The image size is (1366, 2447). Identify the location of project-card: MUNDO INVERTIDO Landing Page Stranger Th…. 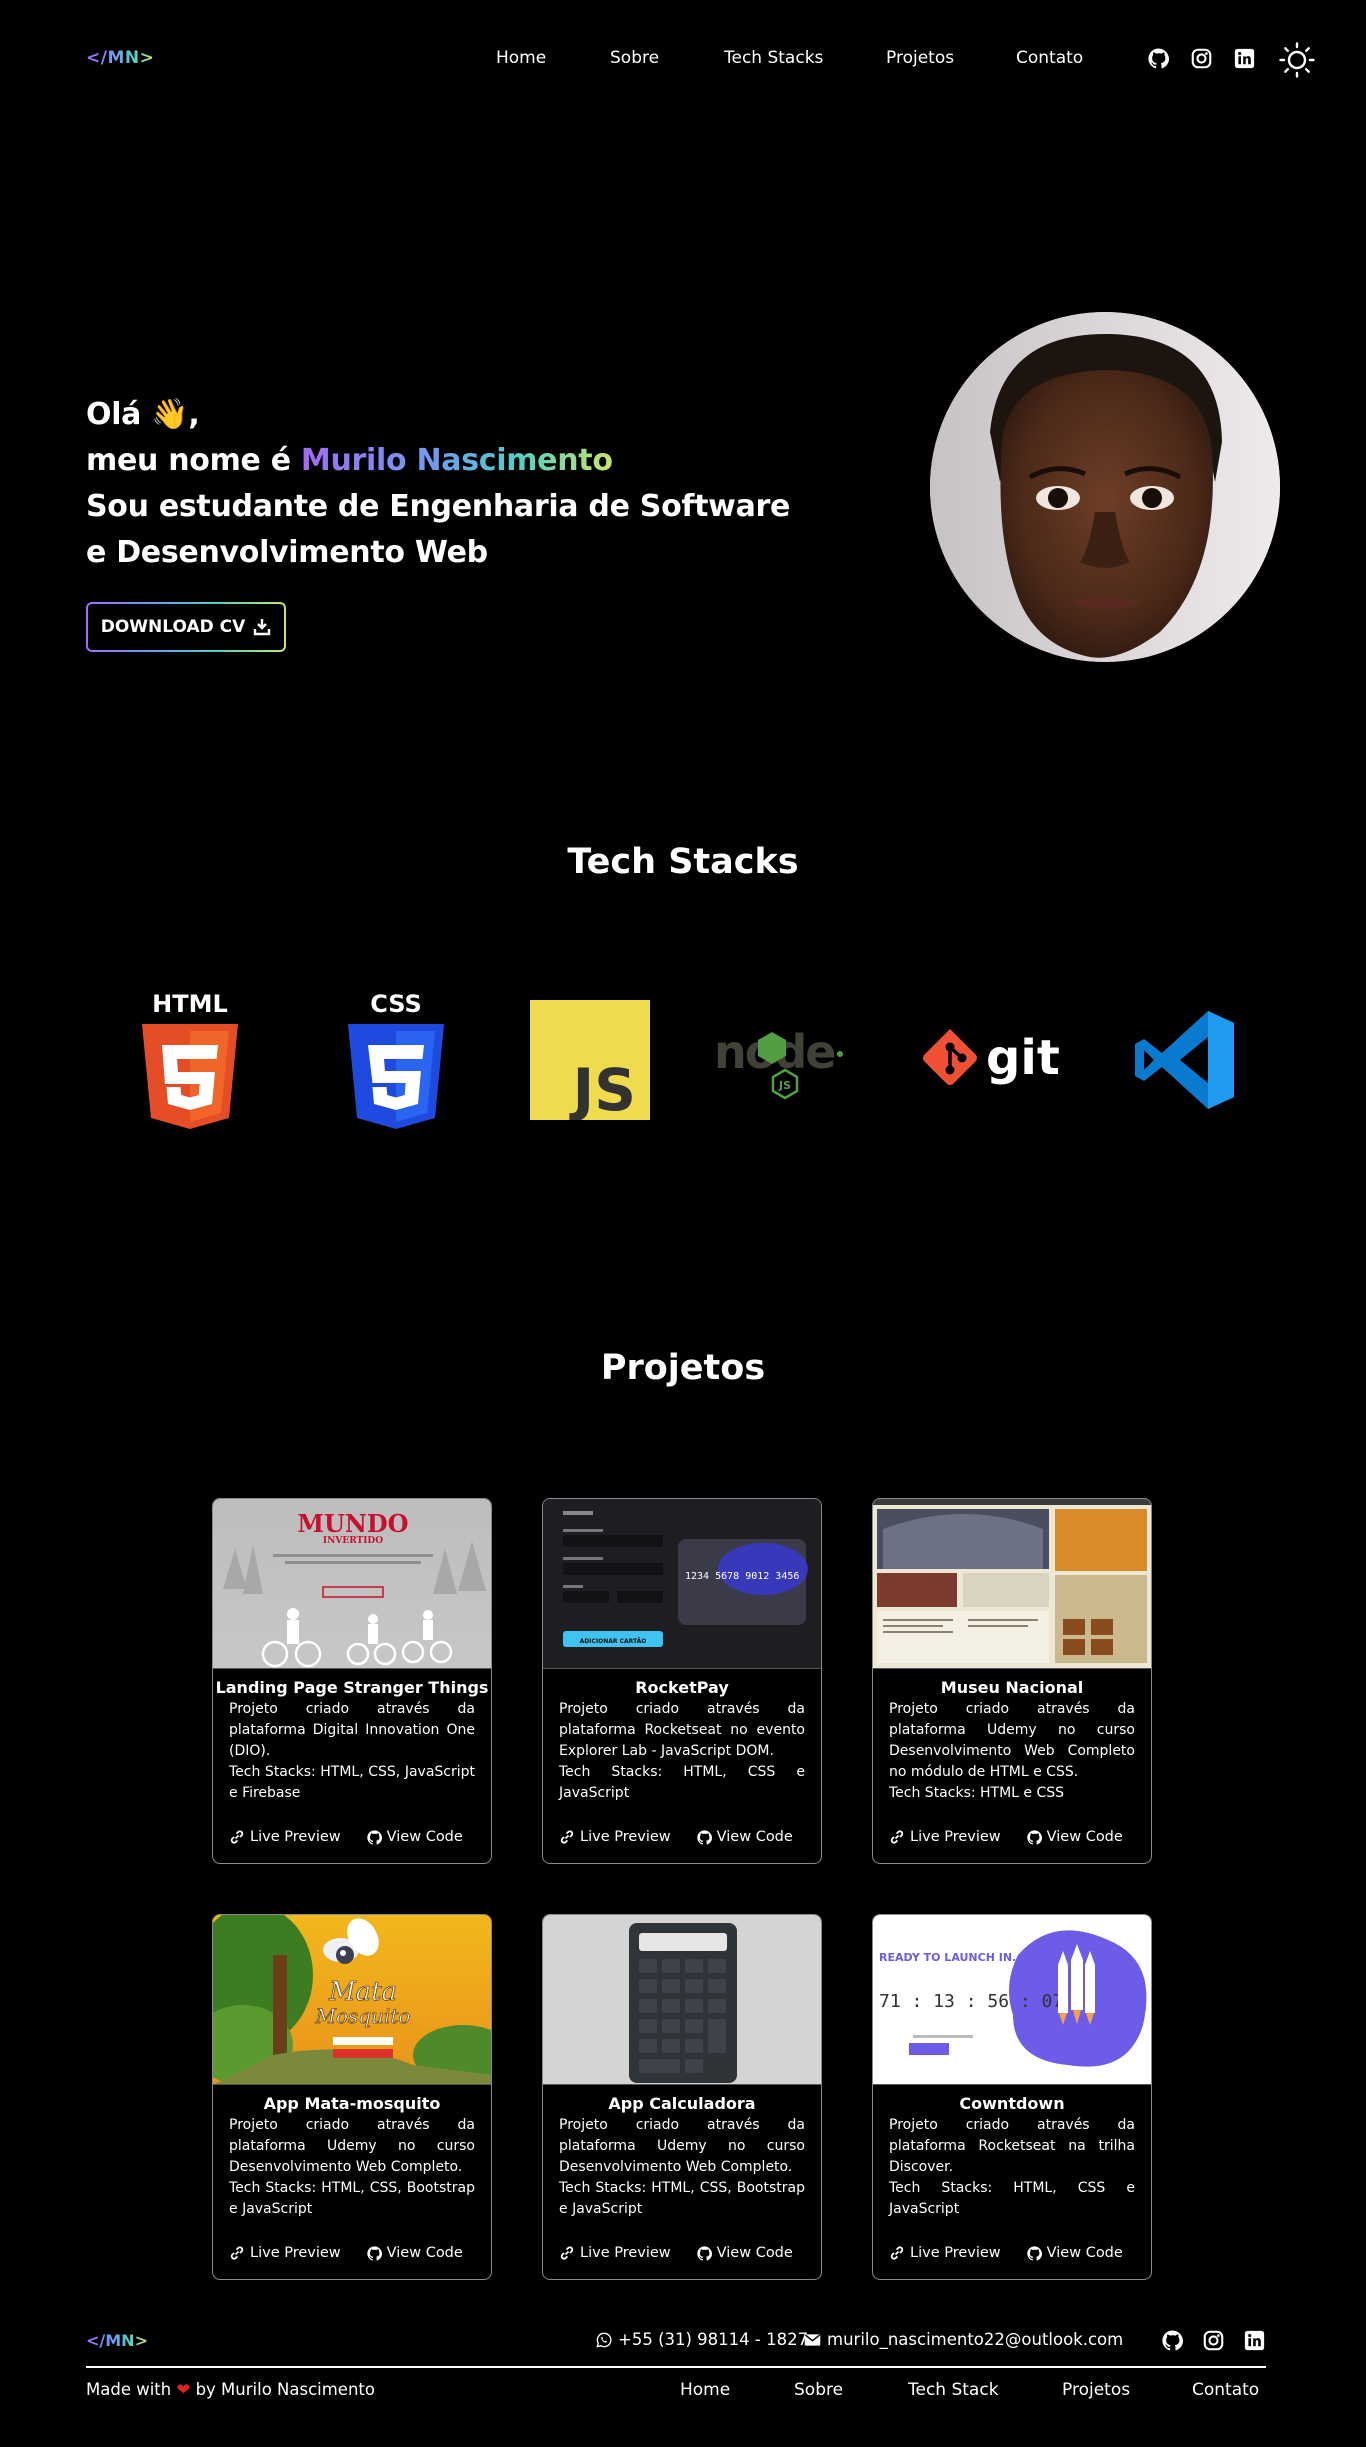
(352, 1681).